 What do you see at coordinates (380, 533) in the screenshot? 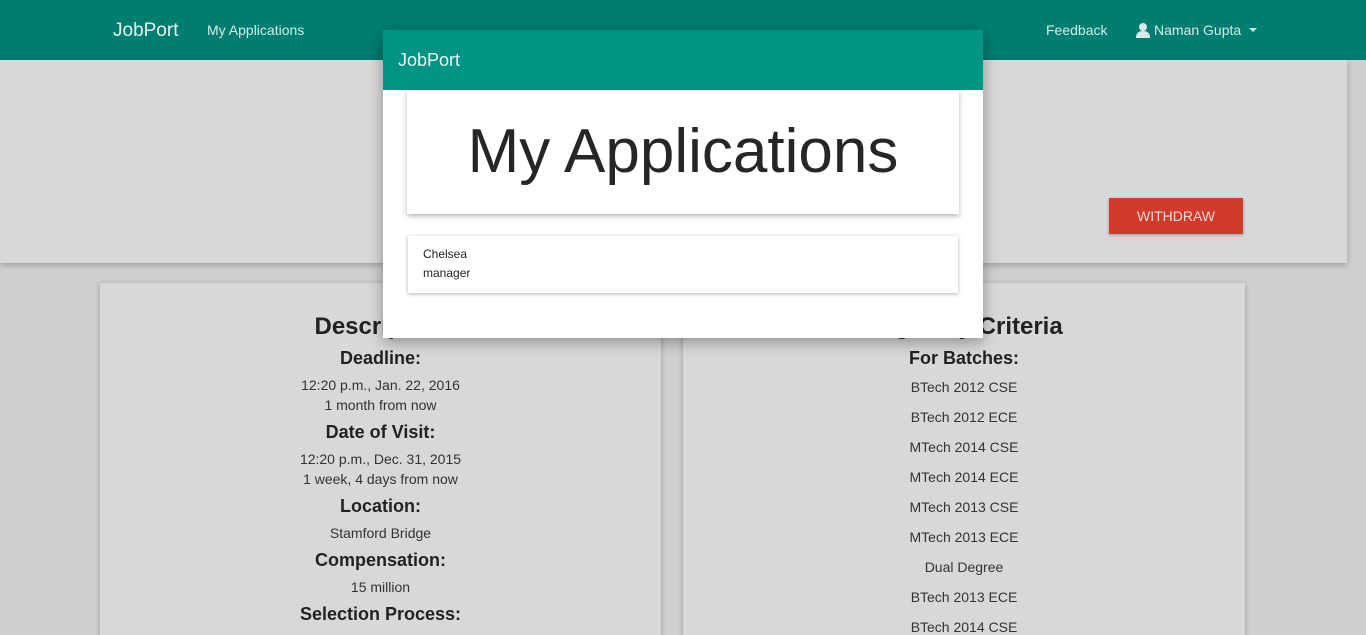
I see `location-value: Stamford Bridge` at bounding box center [380, 533].